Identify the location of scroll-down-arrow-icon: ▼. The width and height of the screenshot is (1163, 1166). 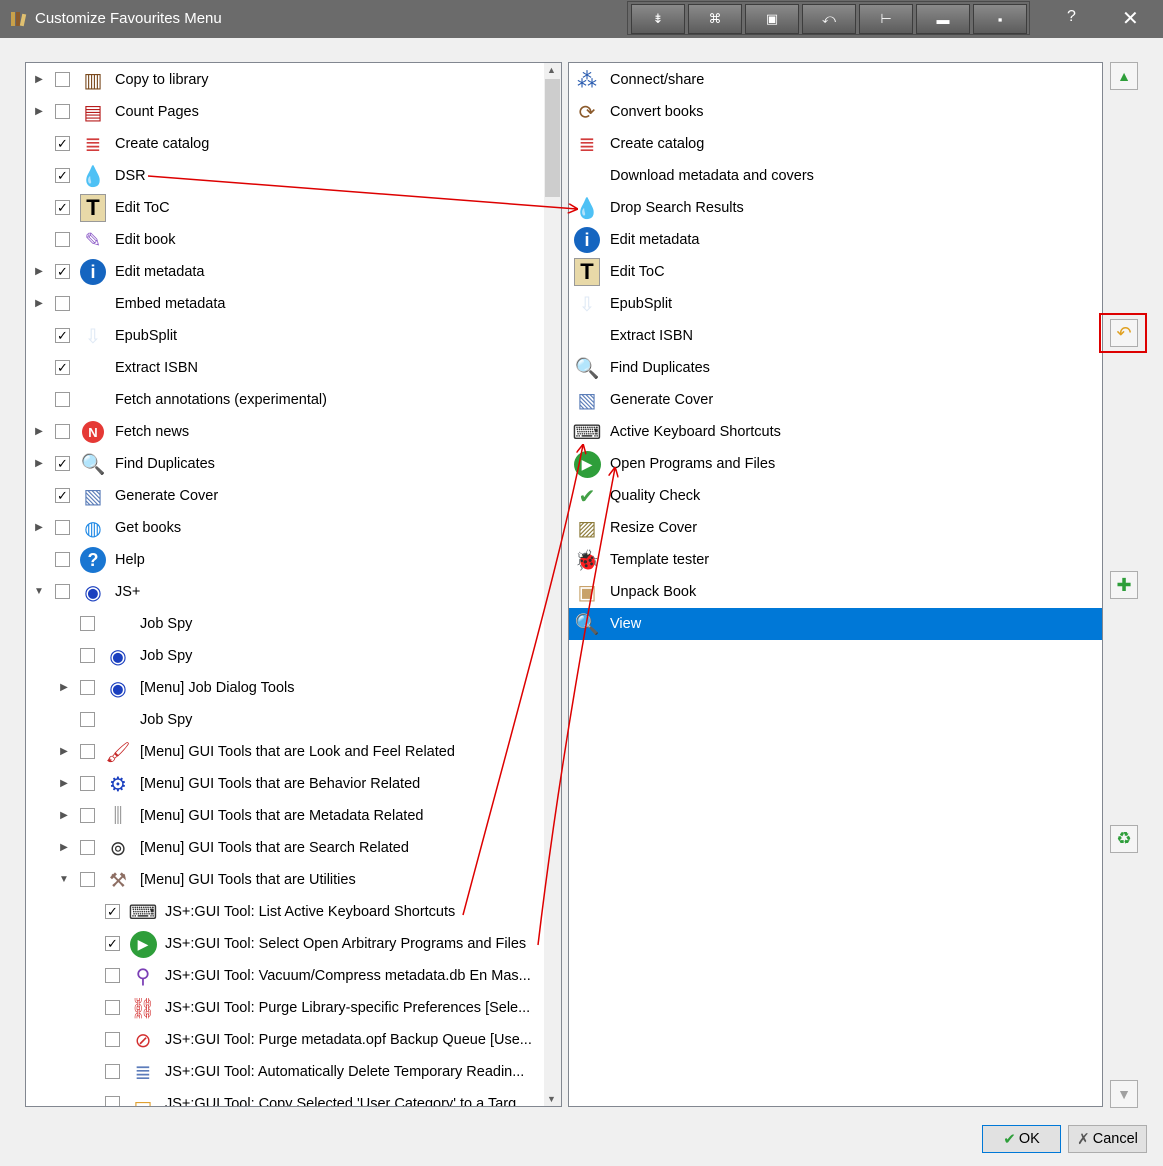
(551, 1099).